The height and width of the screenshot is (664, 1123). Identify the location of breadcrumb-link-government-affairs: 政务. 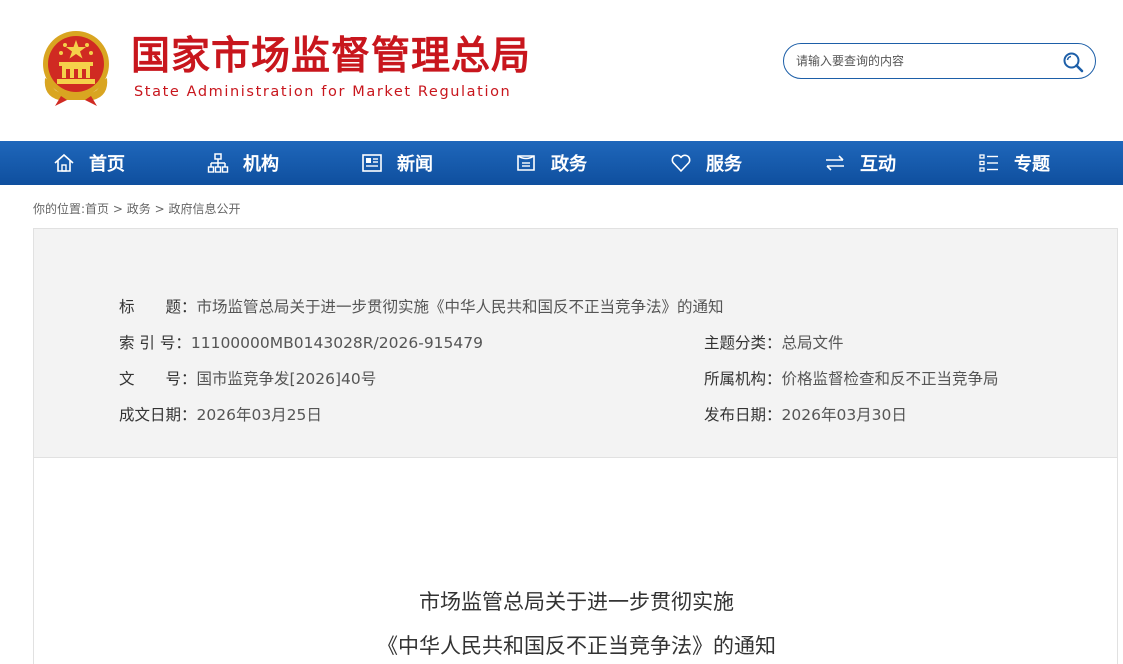
(139, 209).